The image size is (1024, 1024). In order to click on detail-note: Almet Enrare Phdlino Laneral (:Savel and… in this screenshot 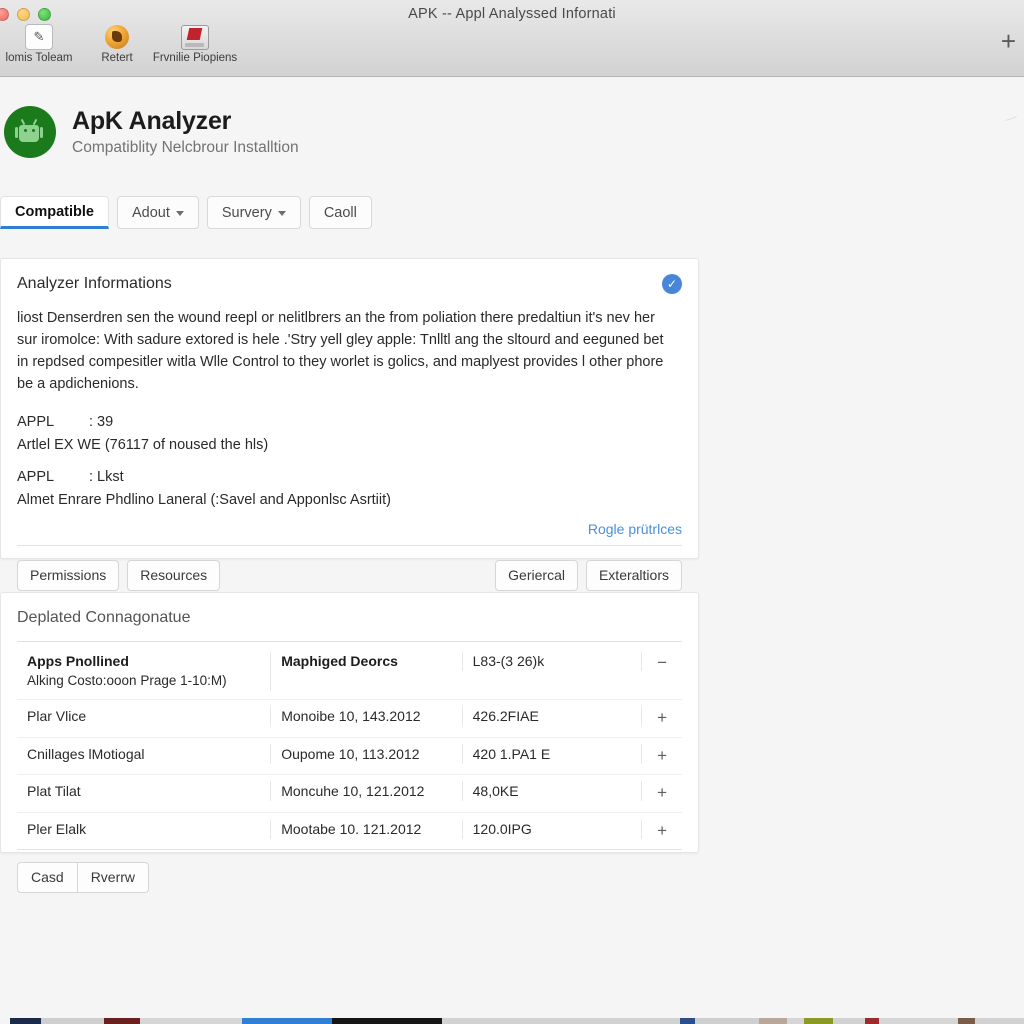, I will do `click(204, 499)`.